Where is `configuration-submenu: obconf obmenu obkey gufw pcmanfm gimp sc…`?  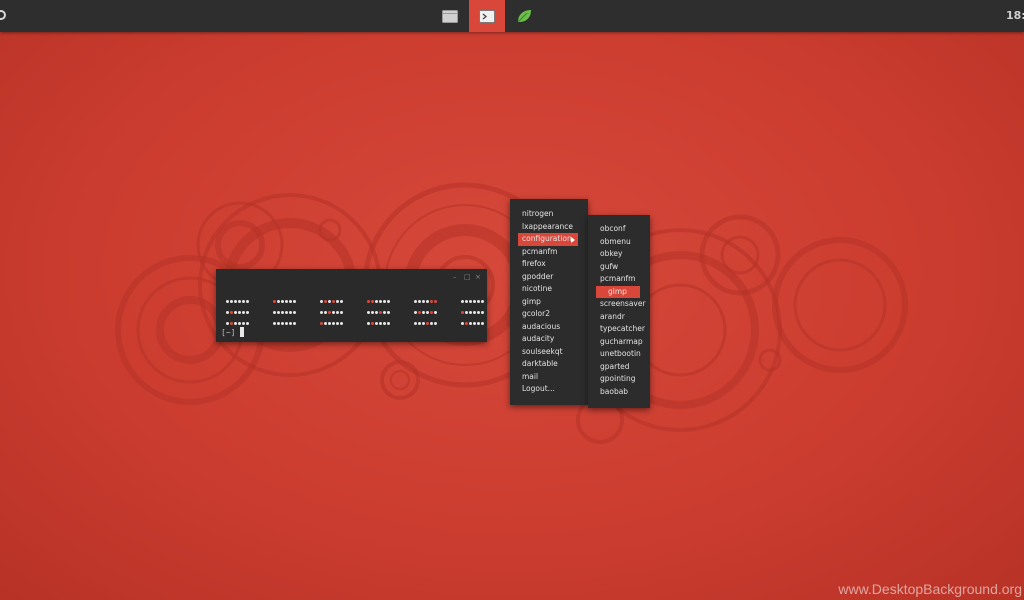 configuration-submenu: obconf obmenu obkey gufw pcmanfm gimp sc… is located at coordinates (619, 311).